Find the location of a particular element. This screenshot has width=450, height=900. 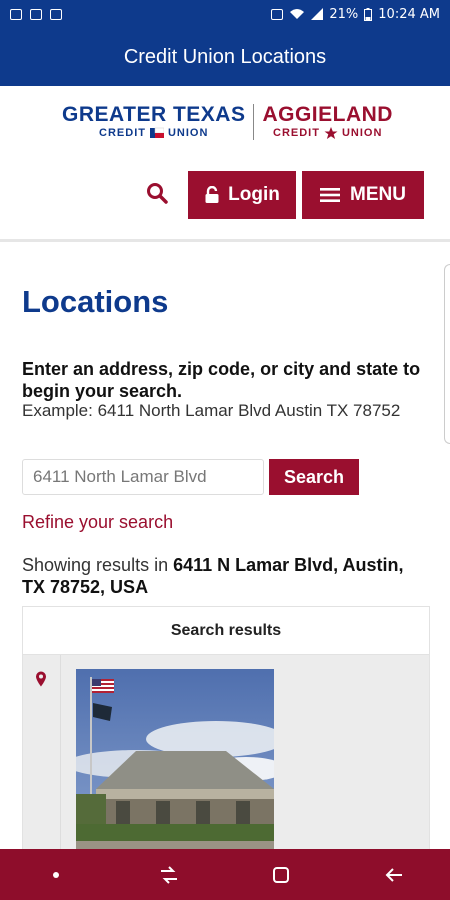

greater-texas-logo-sub: CREDIT UNION is located at coordinates (153, 133).